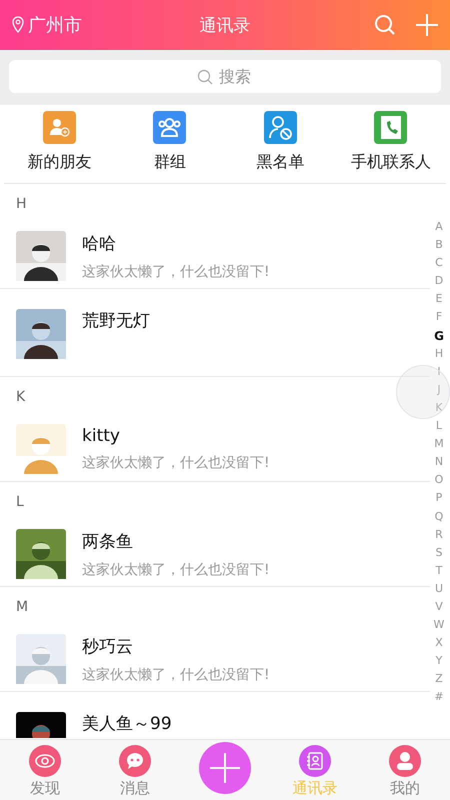 The height and width of the screenshot is (800, 450). I want to click on shortcut-label: 群组, so click(170, 162).